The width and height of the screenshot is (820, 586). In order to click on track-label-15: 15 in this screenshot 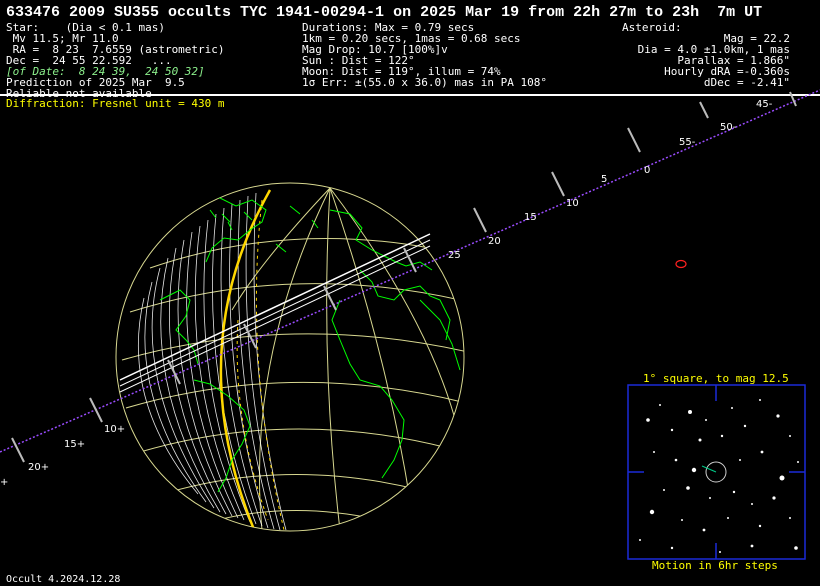, I will do `click(530, 217)`.